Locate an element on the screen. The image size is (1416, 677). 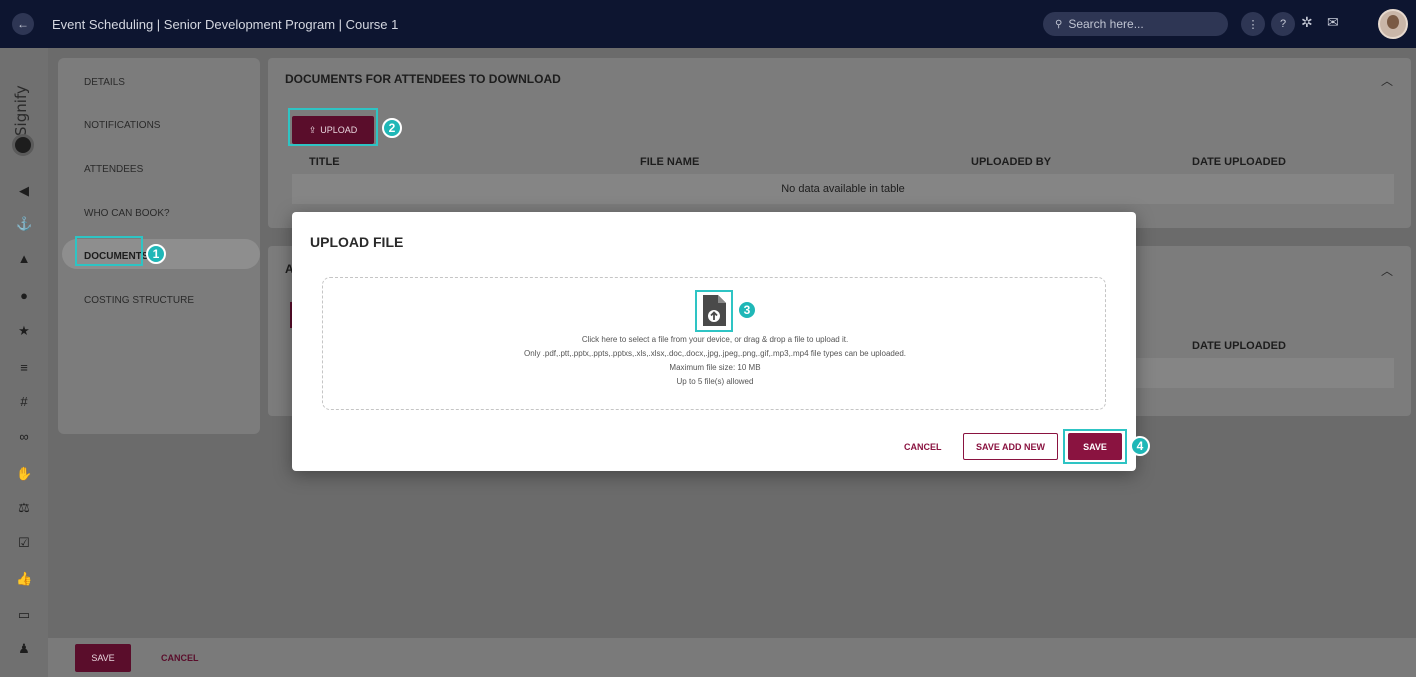
avatar is located at coordinates (1393, 24).